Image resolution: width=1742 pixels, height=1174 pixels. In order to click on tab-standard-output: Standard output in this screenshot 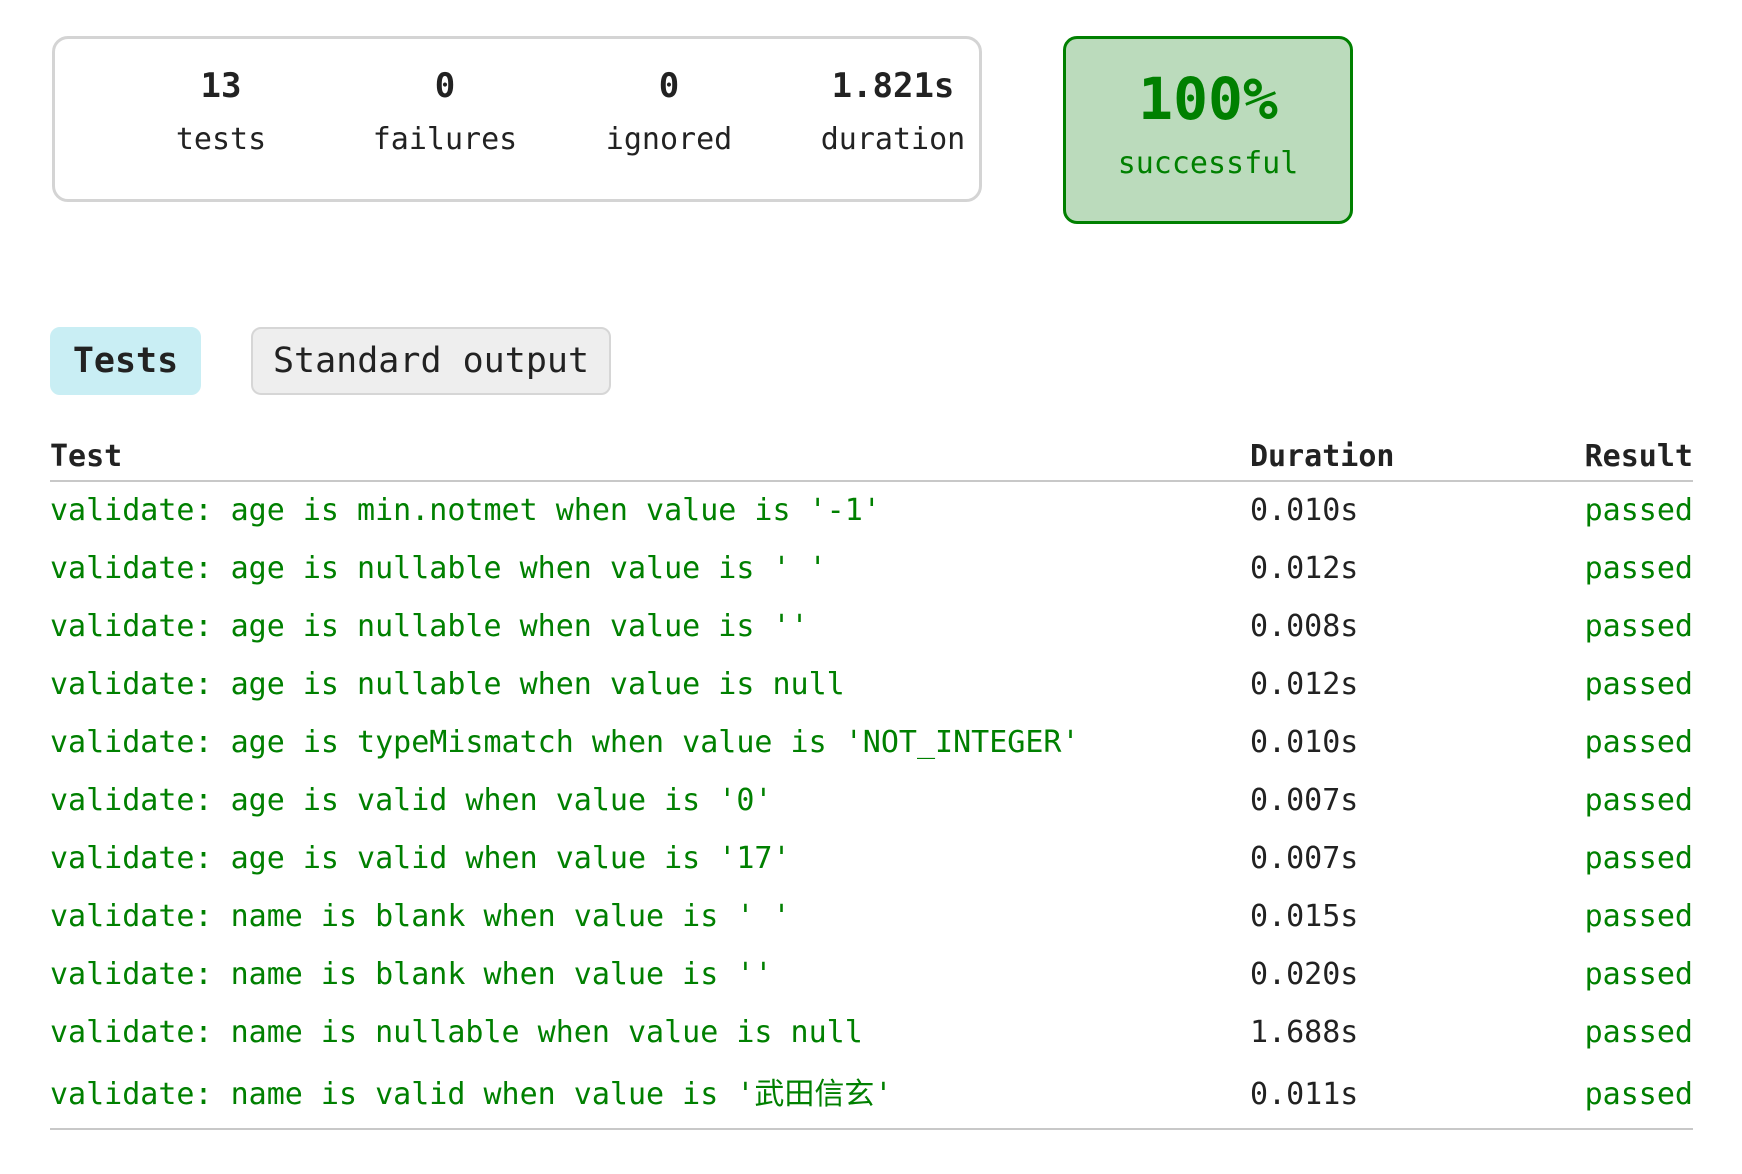, I will do `click(431, 361)`.